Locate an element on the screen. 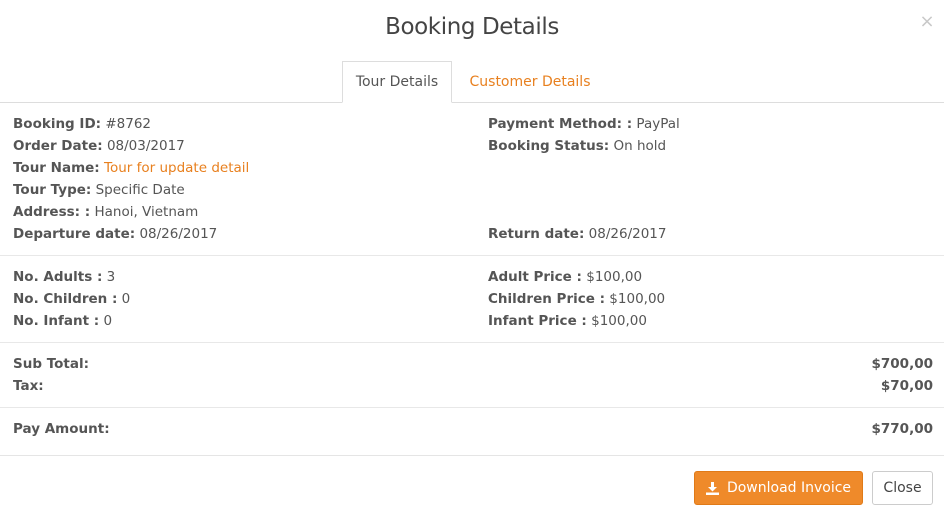 This screenshot has height=519, width=944. children-row: No. Children : 0 is located at coordinates (71, 299).